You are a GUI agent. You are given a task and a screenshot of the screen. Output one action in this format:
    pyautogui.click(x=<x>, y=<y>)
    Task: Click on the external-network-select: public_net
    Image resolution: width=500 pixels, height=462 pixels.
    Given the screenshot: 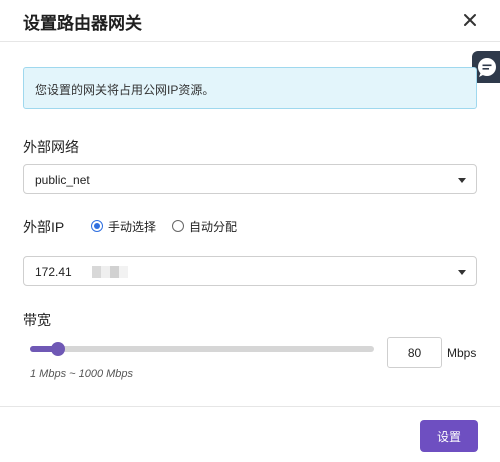 What is the action you would take?
    pyautogui.click(x=250, y=179)
    